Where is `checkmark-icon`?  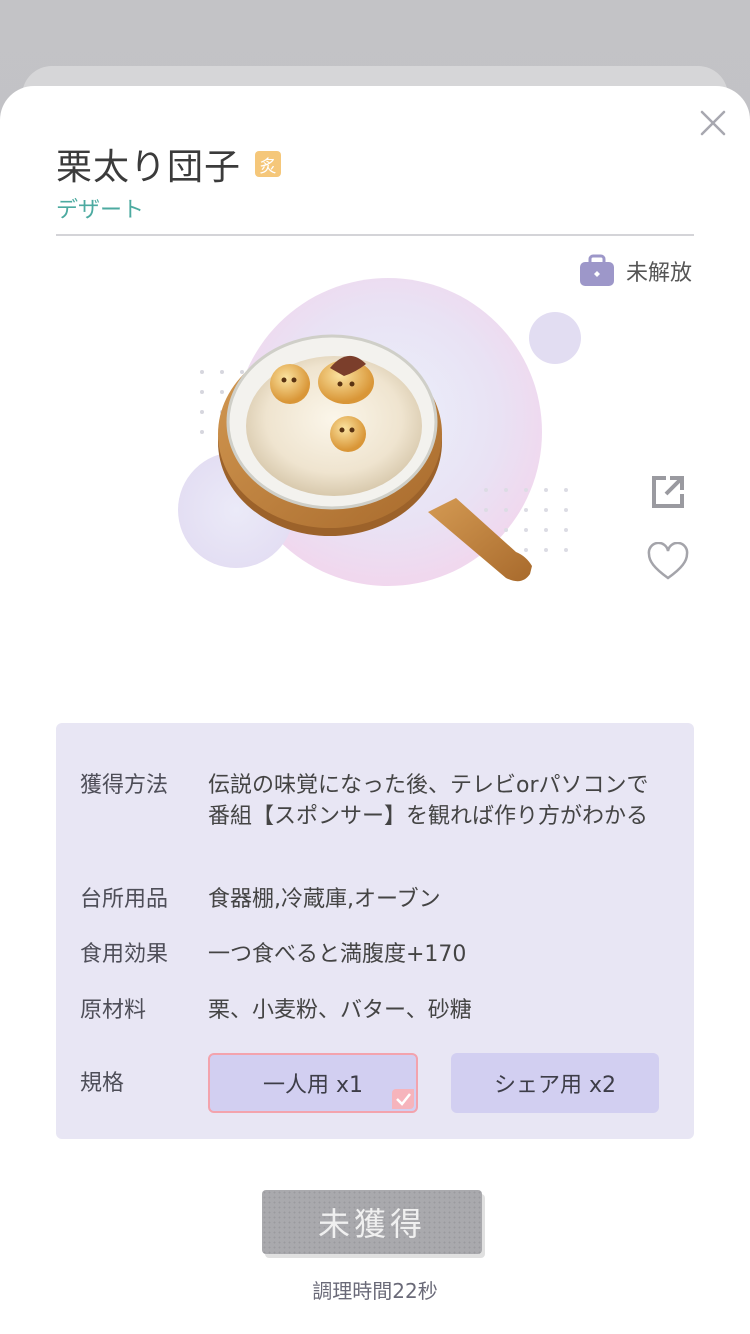
checkmark-icon is located at coordinates (403, 1099).